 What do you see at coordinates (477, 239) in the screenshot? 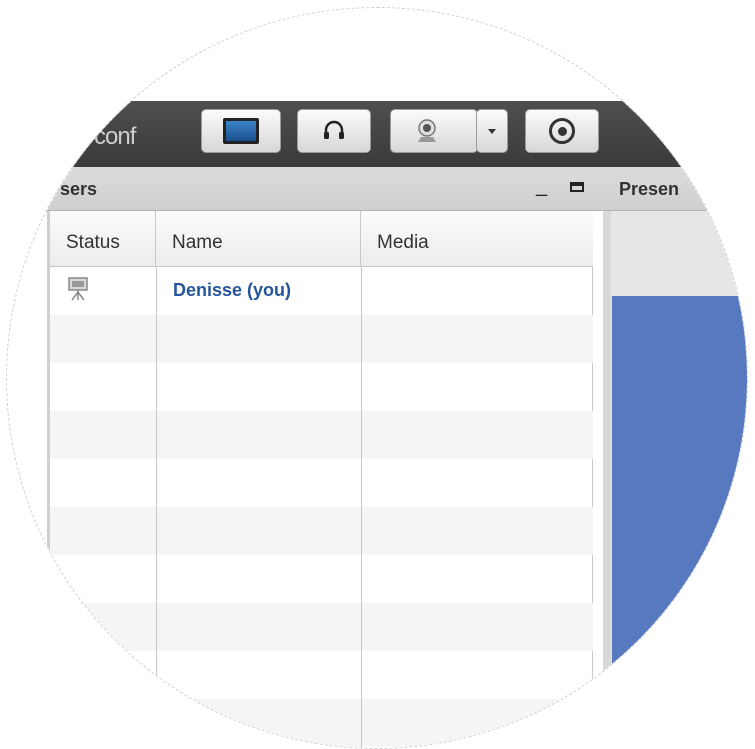
I see `column-header-media: Media` at bounding box center [477, 239].